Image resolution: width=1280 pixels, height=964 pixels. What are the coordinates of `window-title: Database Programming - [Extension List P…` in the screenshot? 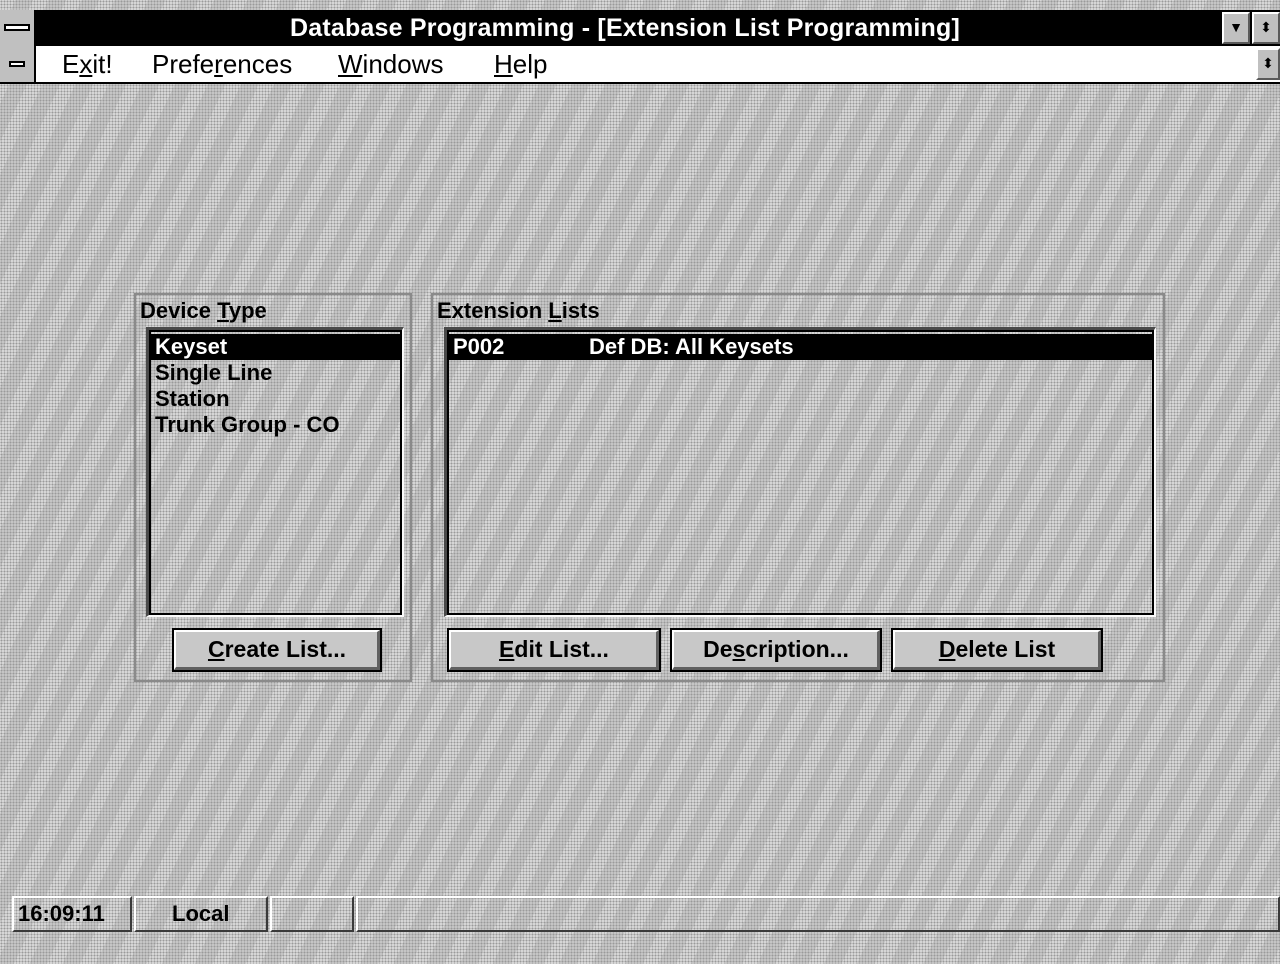 It's located at (625, 28).